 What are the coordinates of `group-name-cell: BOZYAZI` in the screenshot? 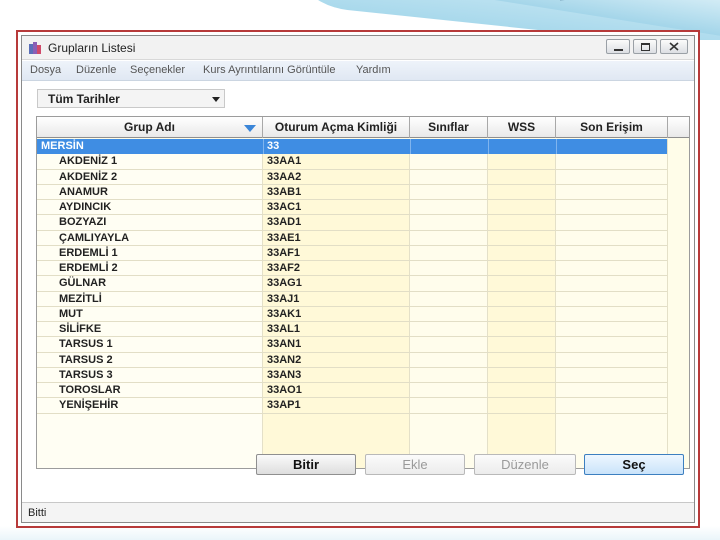 It's located at (83, 222).